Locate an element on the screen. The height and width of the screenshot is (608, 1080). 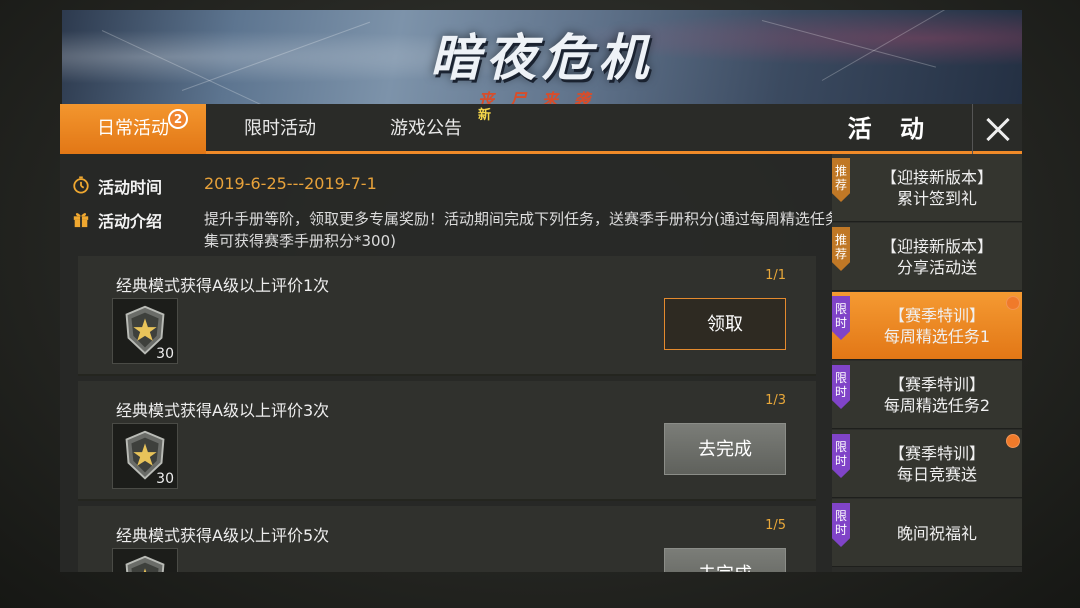
tab-label: 日常活动 is located at coordinates (133, 128).